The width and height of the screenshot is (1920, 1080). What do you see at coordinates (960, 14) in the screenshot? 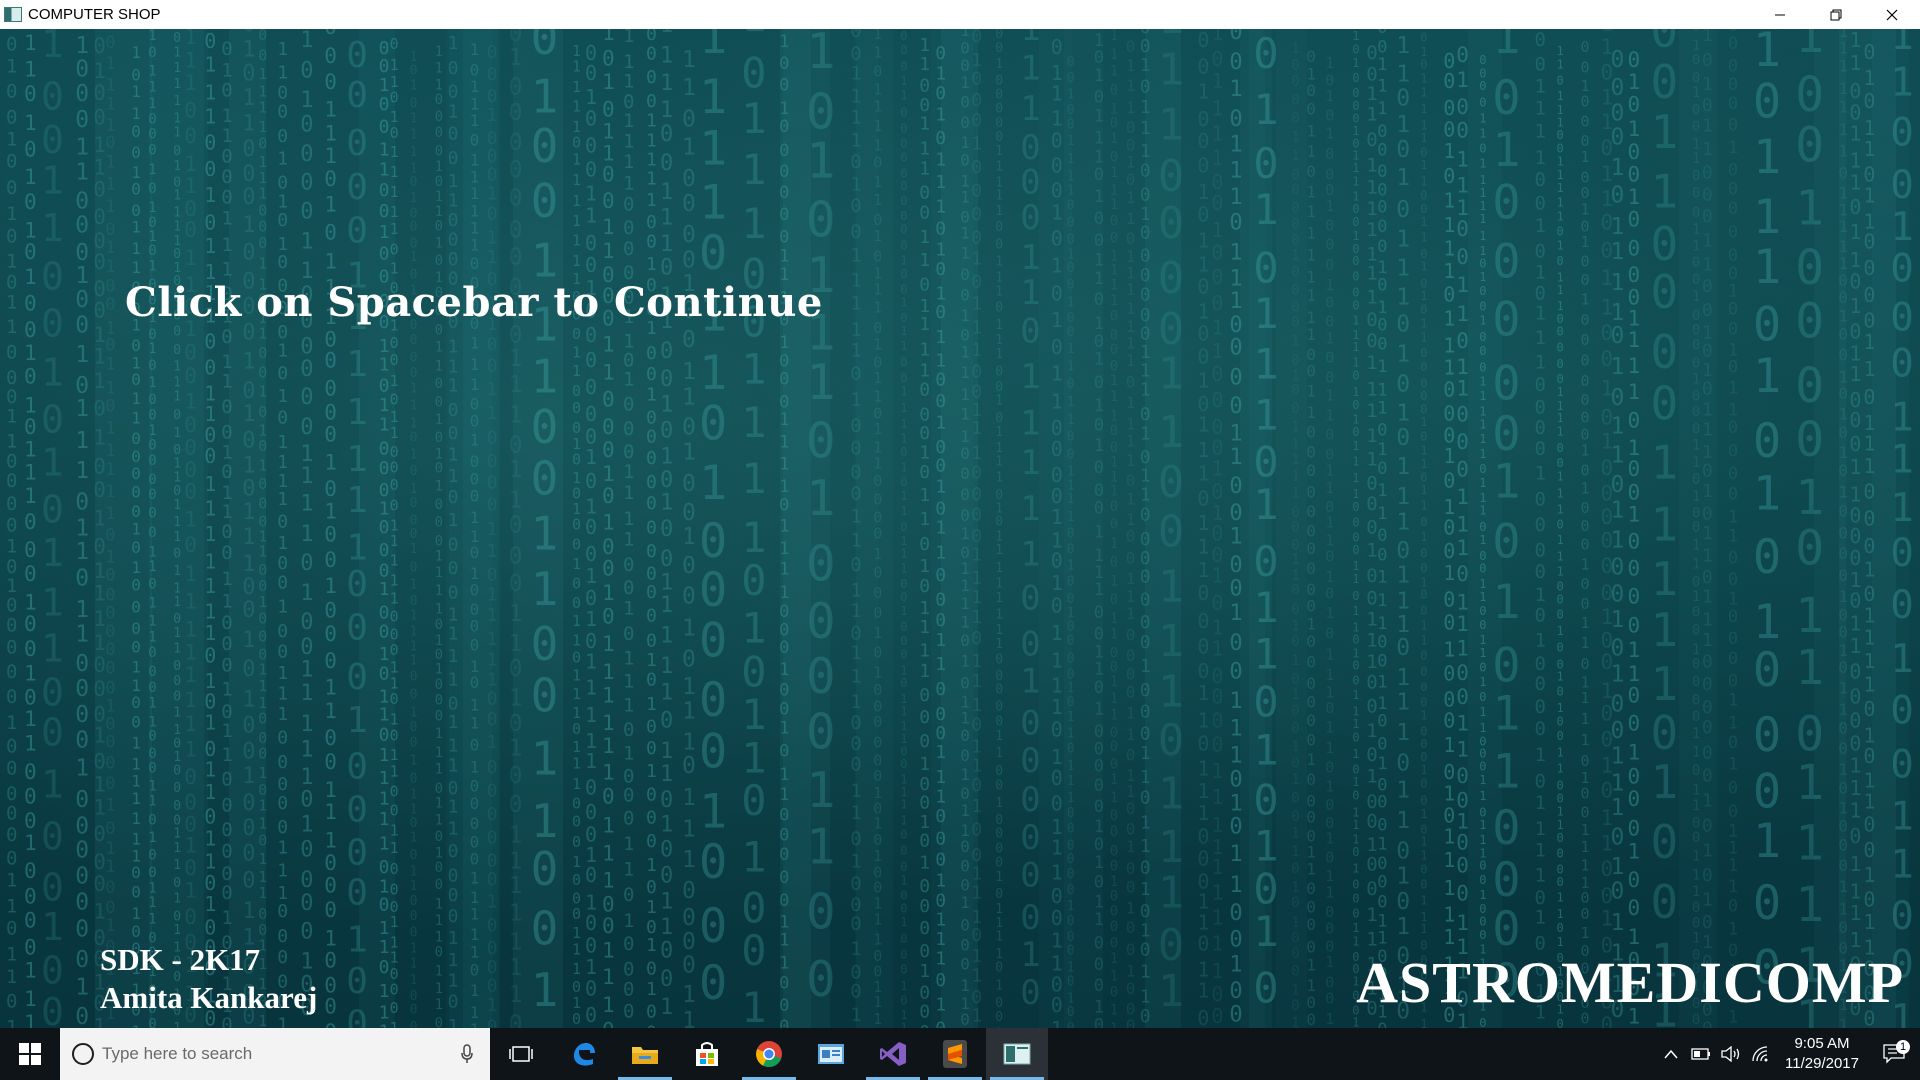
I see `title-bar: COMPUTER SHOP` at bounding box center [960, 14].